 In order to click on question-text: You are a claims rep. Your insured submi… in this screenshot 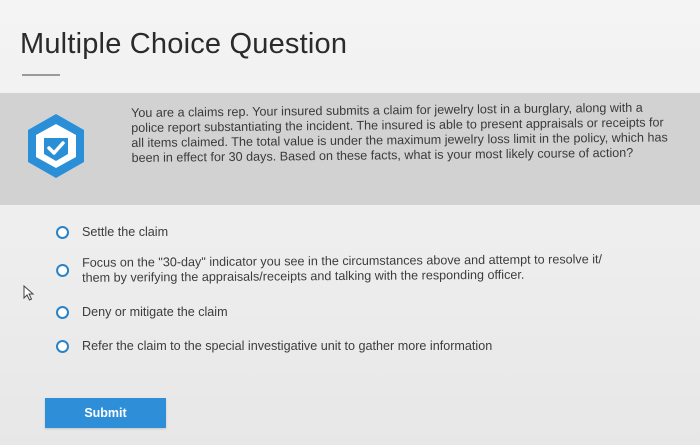, I will do `click(399, 132)`.